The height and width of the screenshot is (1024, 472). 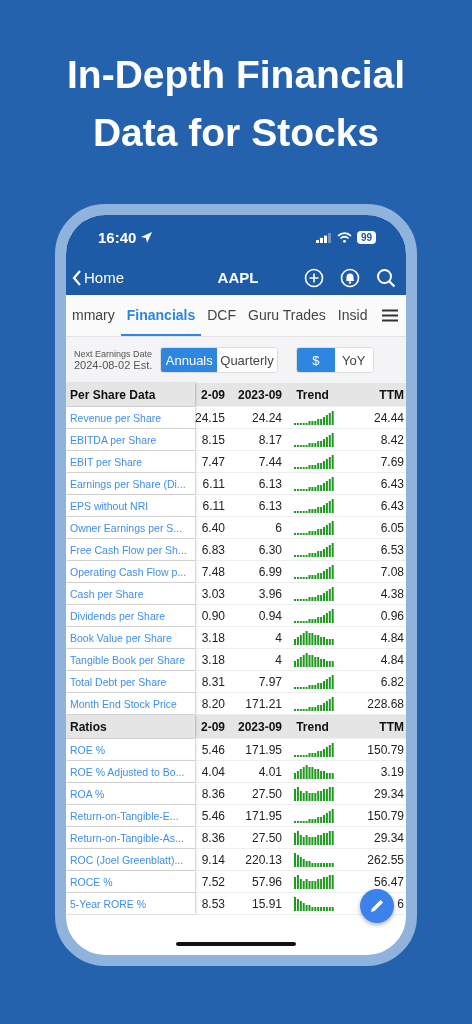 What do you see at coordinates (278, 527) in the screenshot?
I see `table-cell: 6` at bounding box center [278, 527].